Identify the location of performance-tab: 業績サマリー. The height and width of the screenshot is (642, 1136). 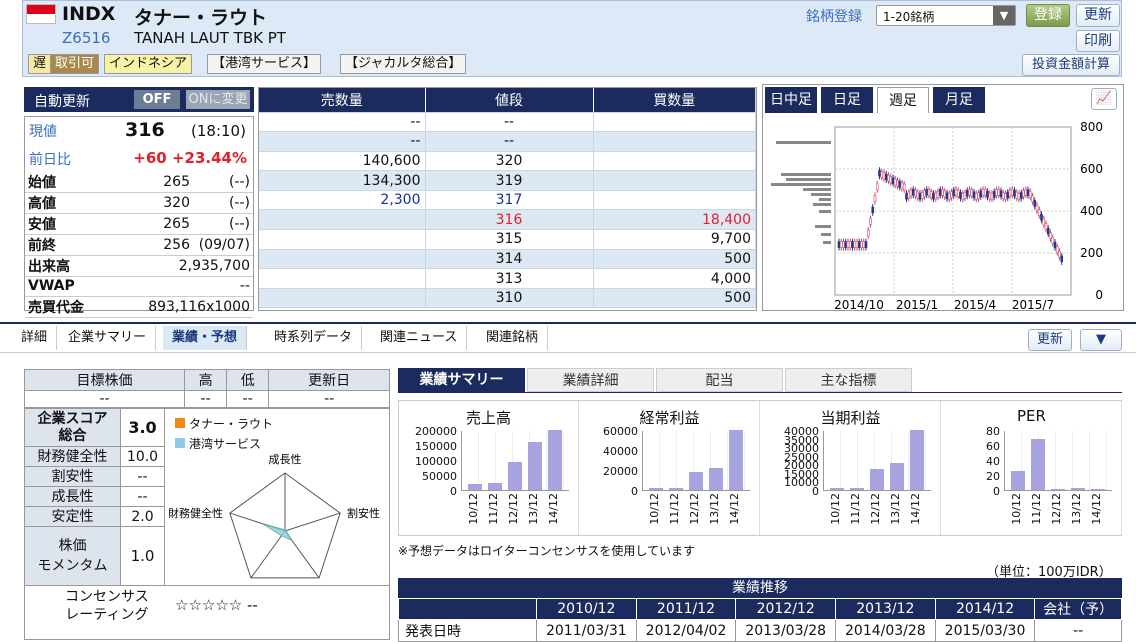
(461, 380).